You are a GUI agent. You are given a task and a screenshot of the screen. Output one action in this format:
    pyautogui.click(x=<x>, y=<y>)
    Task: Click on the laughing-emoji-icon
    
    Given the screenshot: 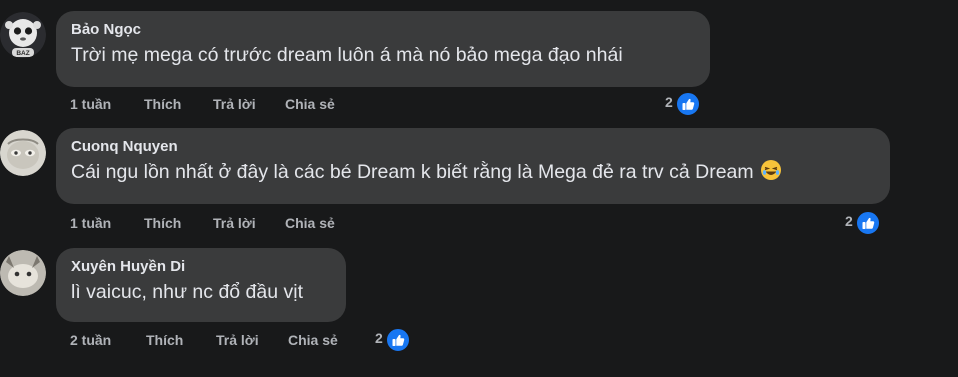 What is the action you would take?
    pyautogui.click(x=770, y=170)
    